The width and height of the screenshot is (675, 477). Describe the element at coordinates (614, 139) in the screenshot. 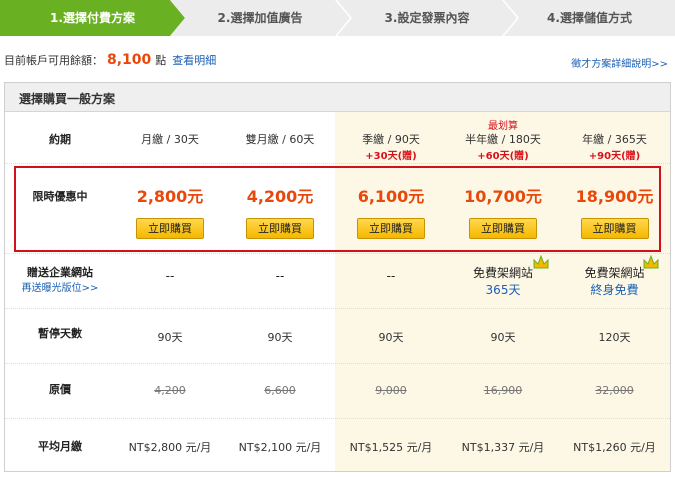

I see `period-text: 年繳 / 365天` at that location.